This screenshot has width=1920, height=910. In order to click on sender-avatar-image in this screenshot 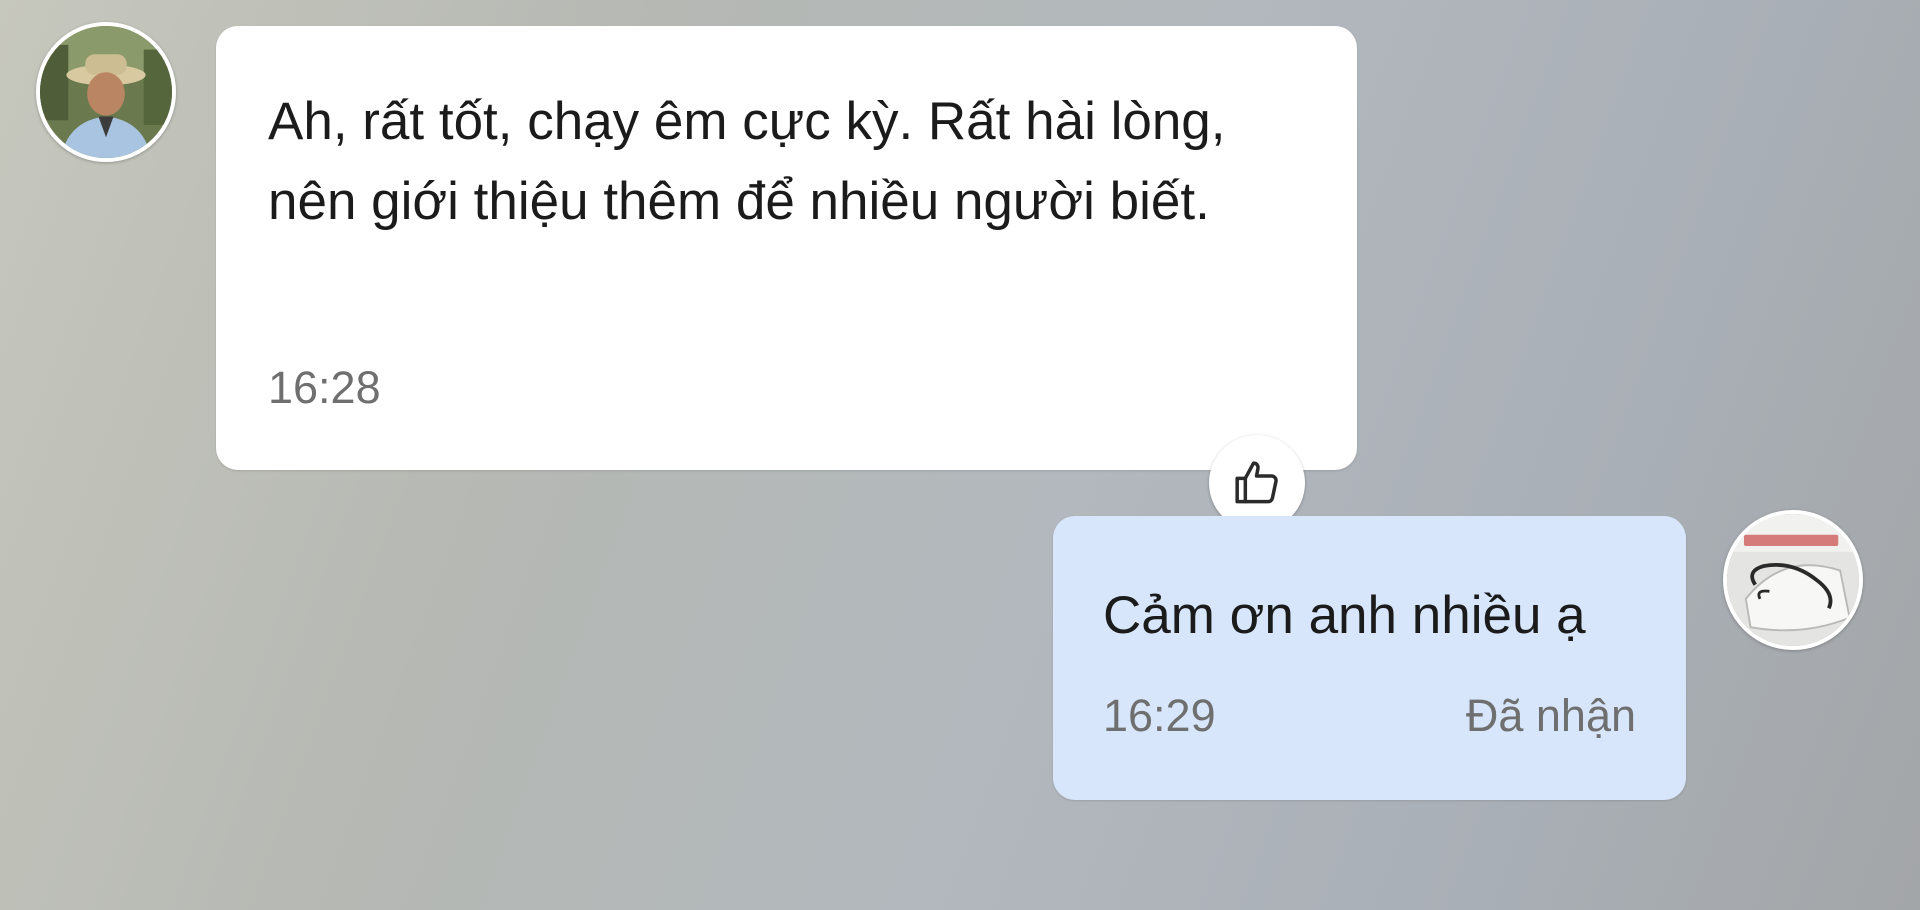, I will do `click(106, 92)`.